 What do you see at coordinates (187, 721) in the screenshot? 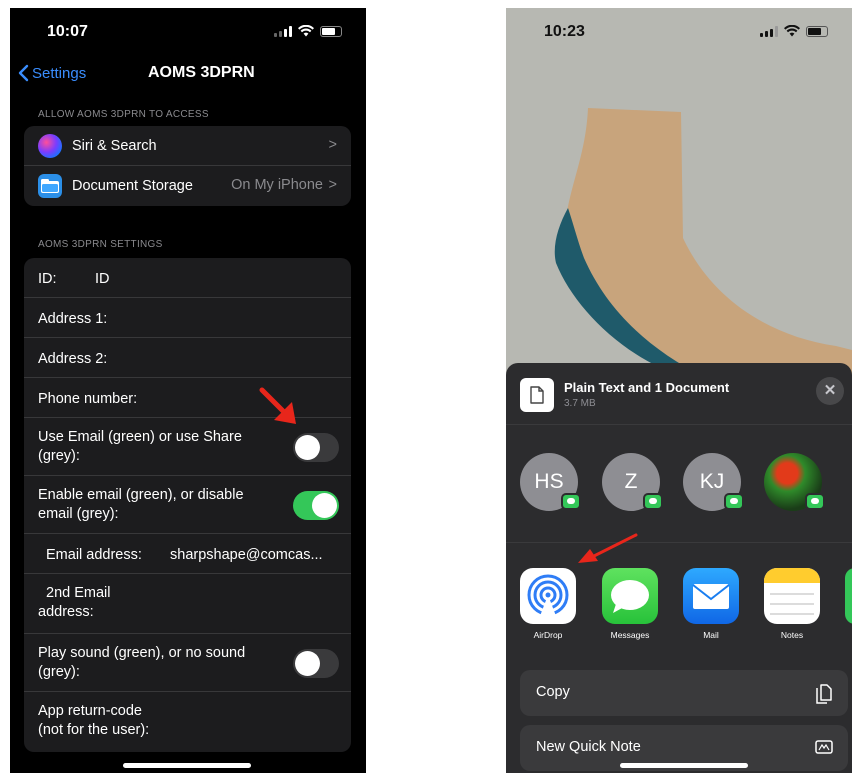
I see `return-code-row: App return-code (not for the user):` at bounding box center [187, 721].